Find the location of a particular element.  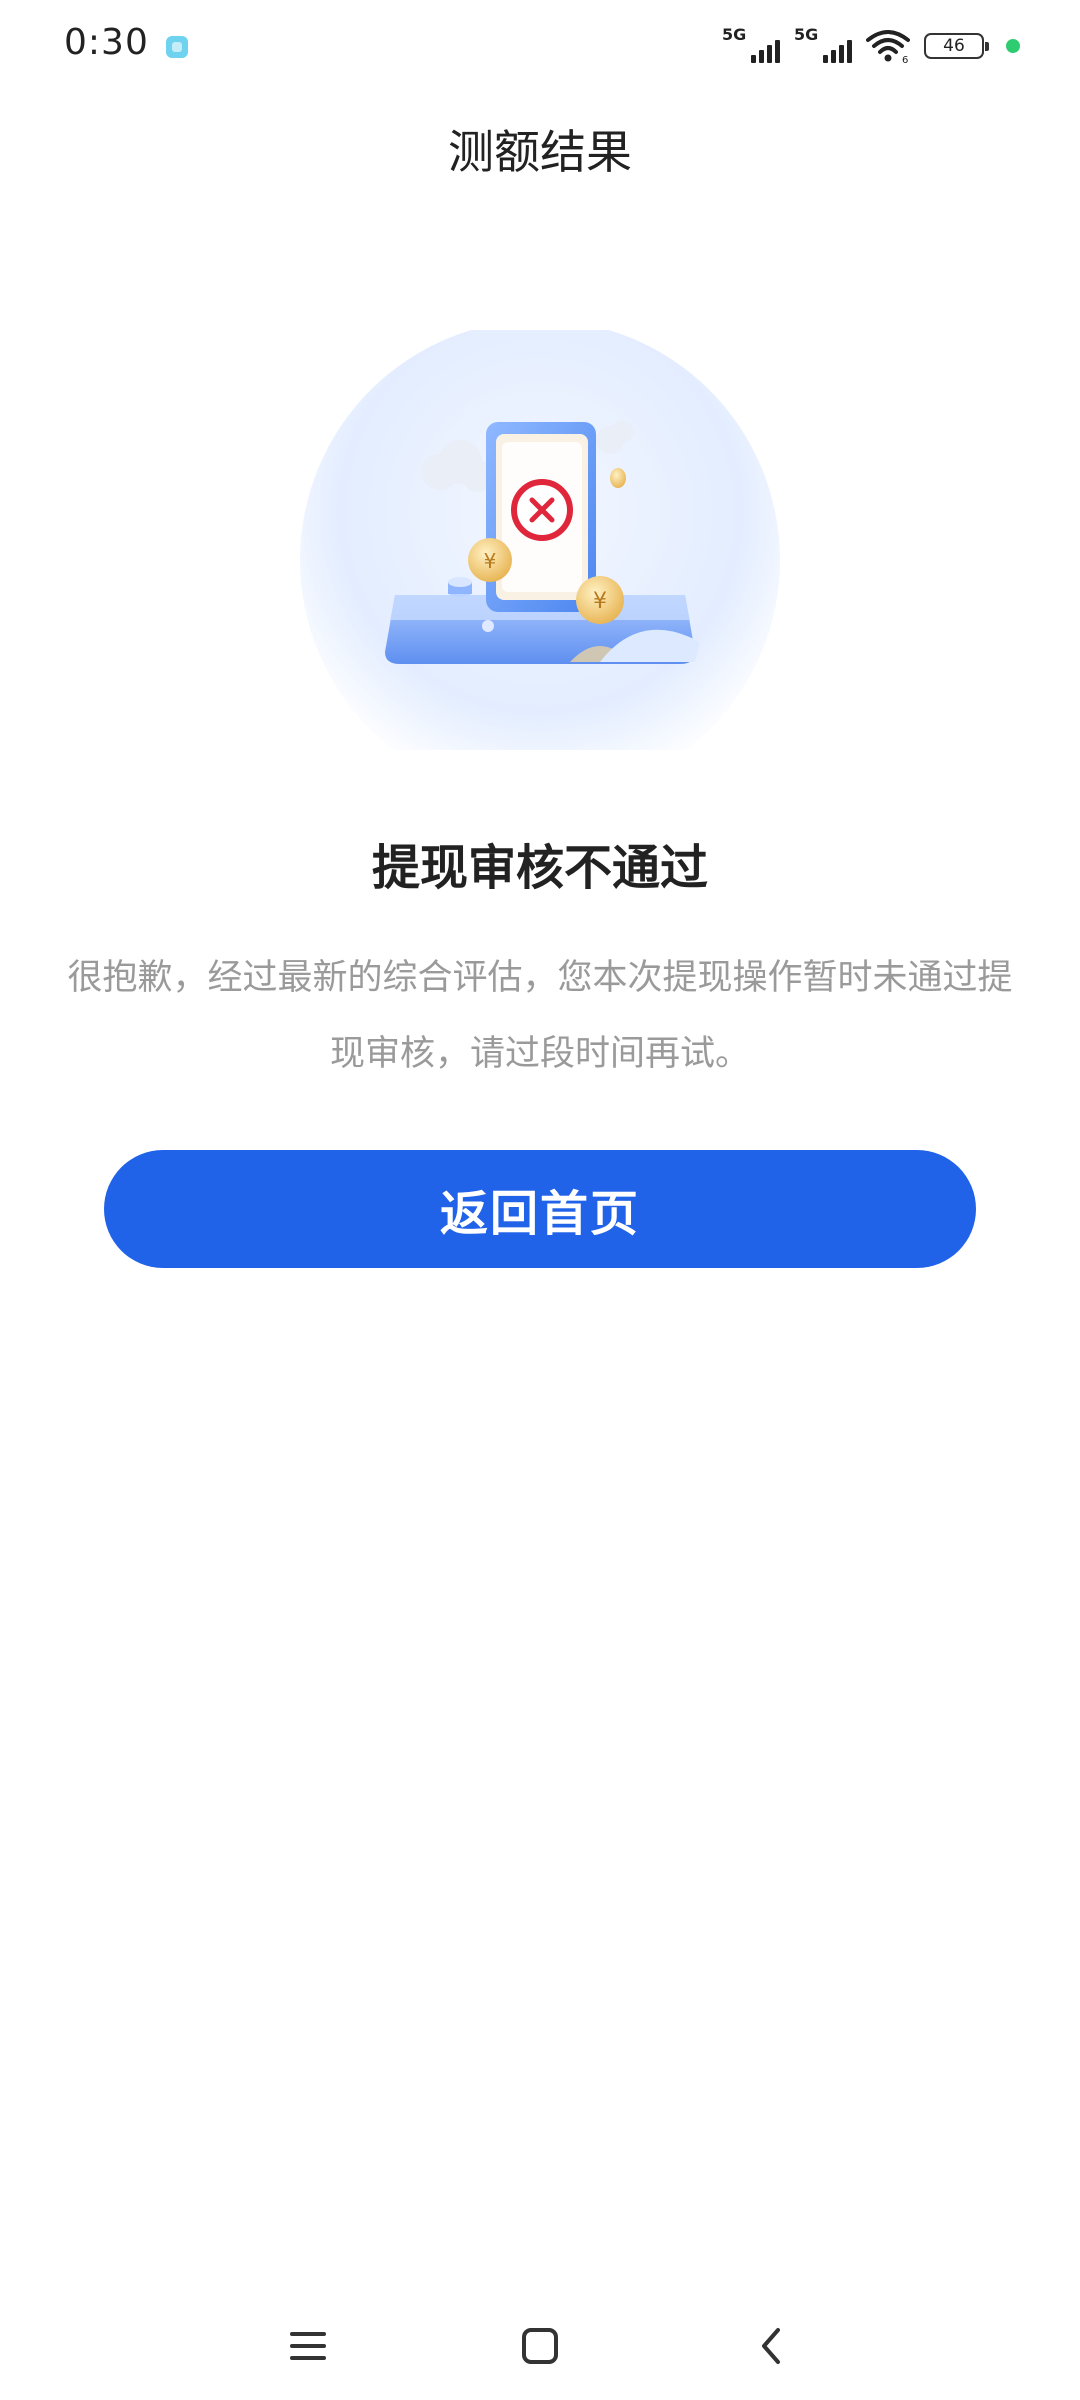

battery-level: 46 is located at coordinates (954, 46).